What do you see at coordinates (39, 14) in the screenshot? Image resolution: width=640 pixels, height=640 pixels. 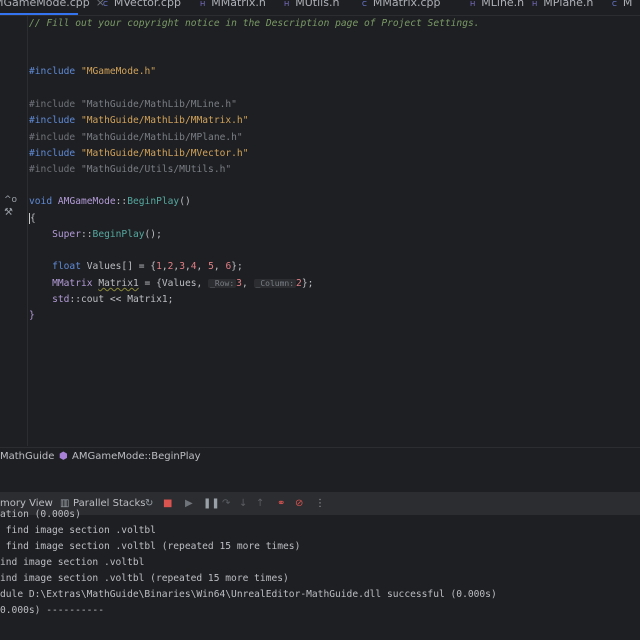 I see `active-tab-indicator` at bounding box center [39, 14].